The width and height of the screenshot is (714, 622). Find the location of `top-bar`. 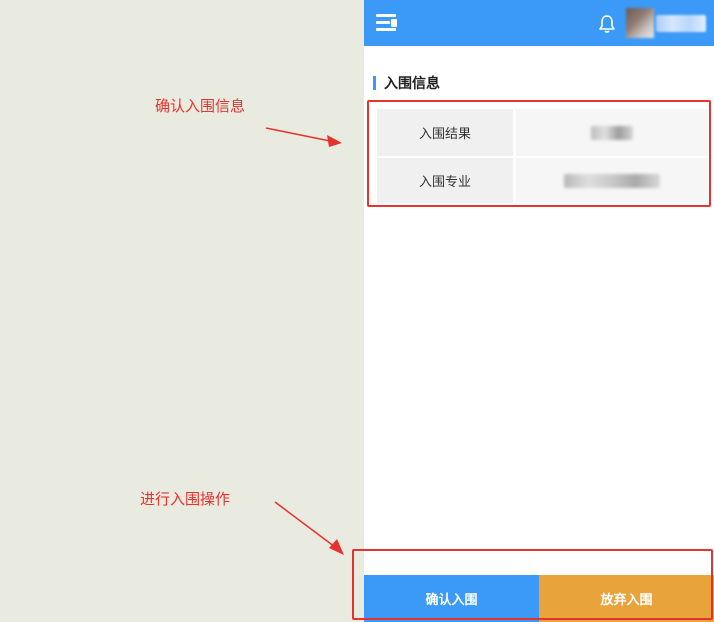

top-bar is located at coordinates (539, 23).